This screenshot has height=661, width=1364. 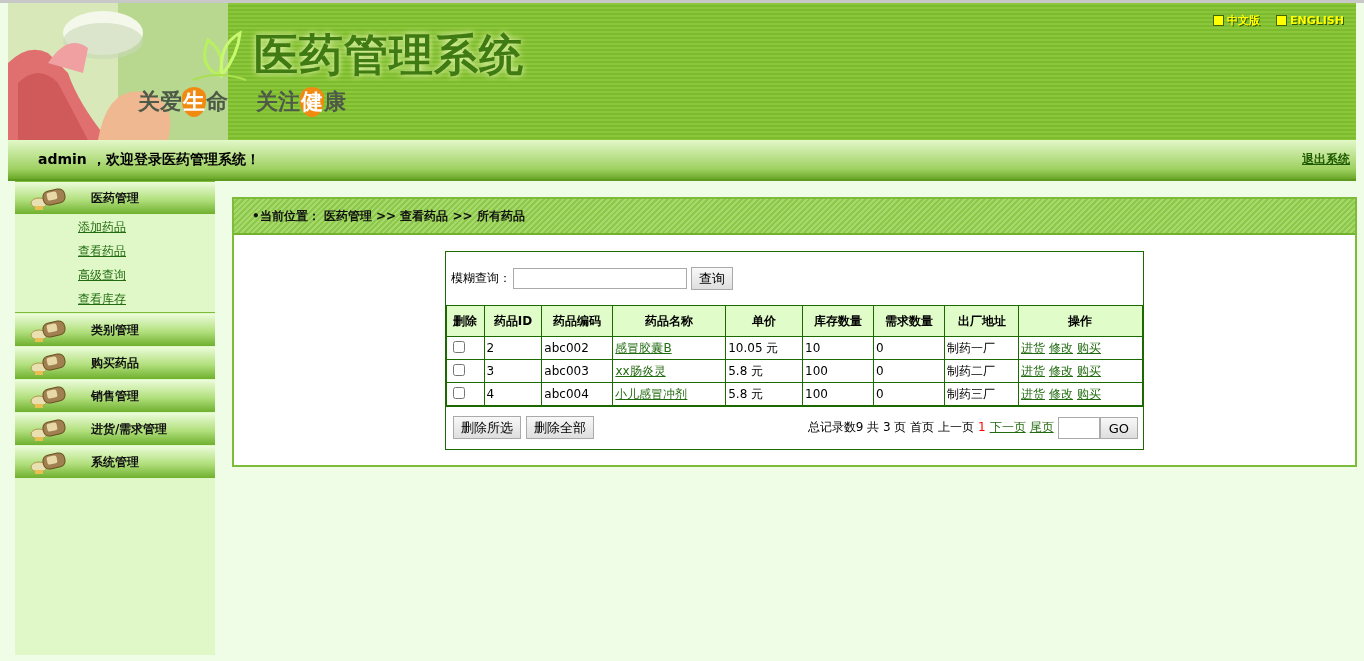 I want to click on column-header: 库存数量, so click(x=838, y=321).